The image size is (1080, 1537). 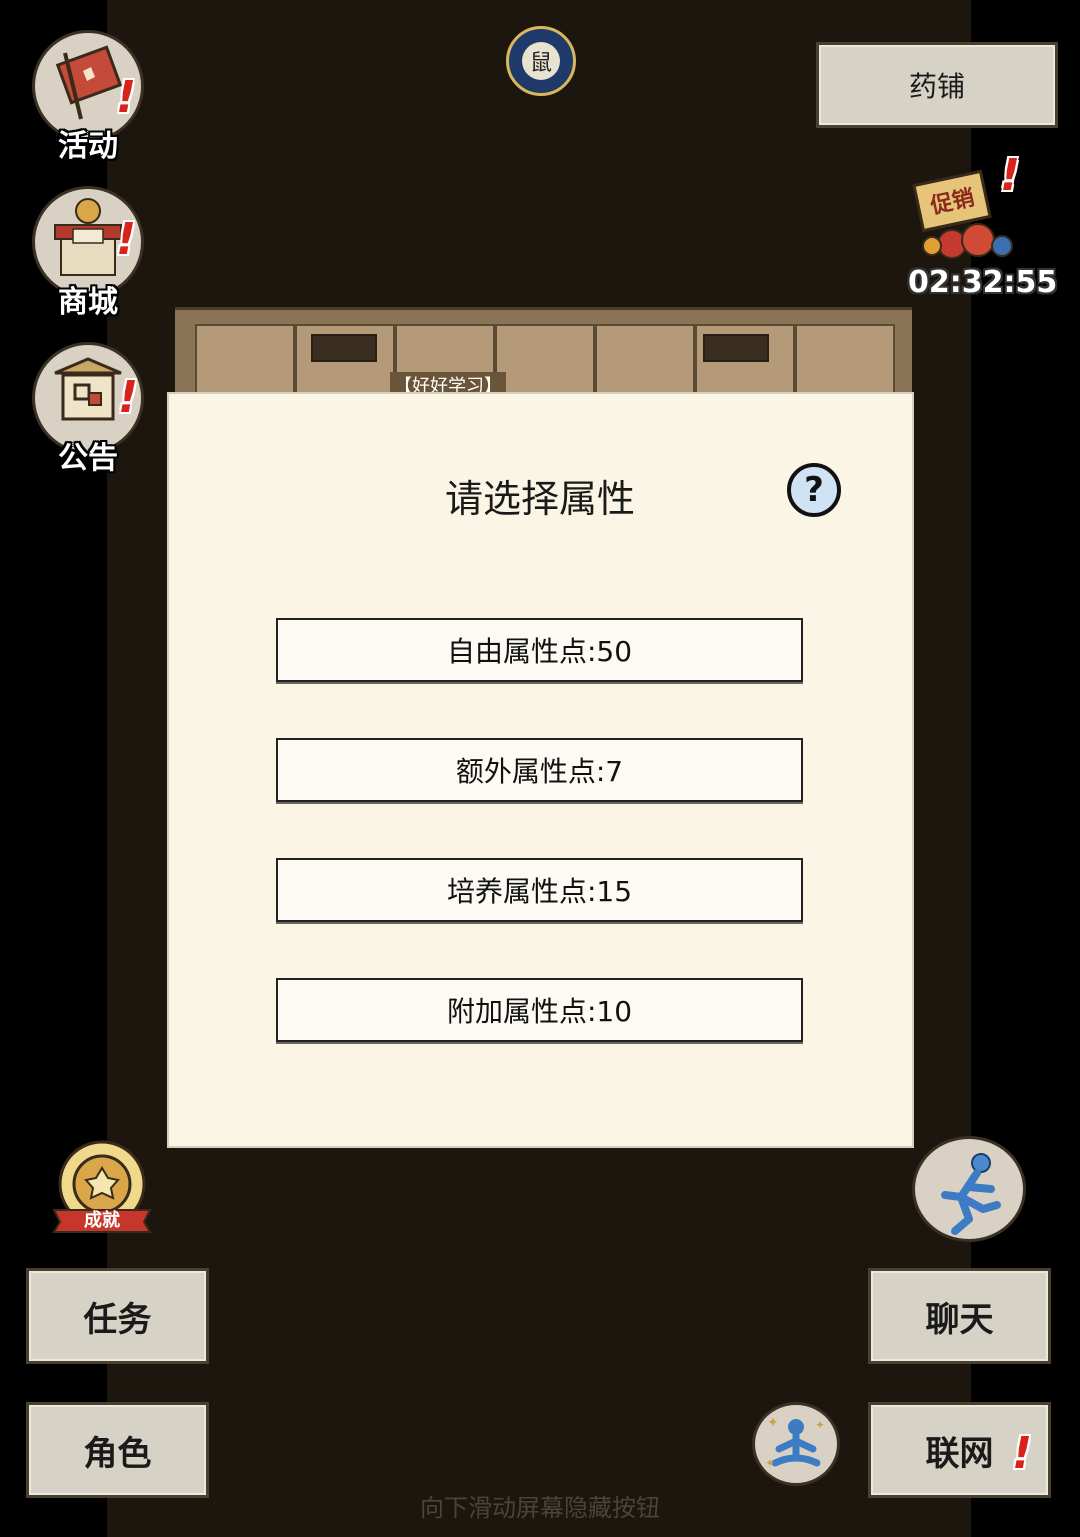 What do you see at coordinates (117, 1316) in the screenshot?
I see `task-button: 任务` at bounding box center [117, 1316].